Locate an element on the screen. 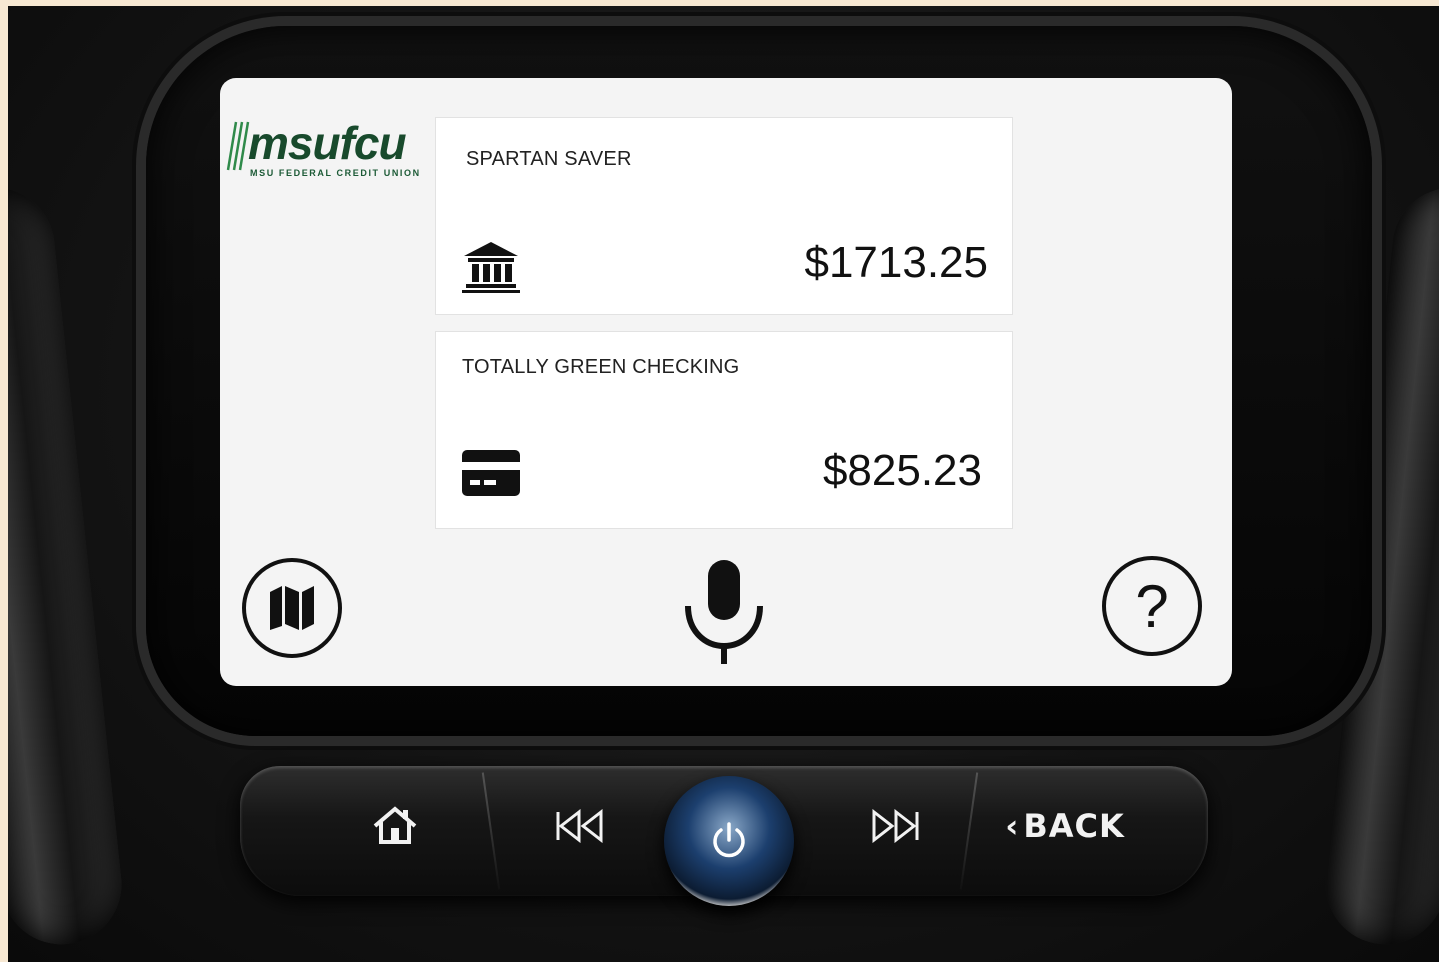 The width and height of the screenshot is (1439, 962). help-label: ? is located at coordinates (1152, 606).